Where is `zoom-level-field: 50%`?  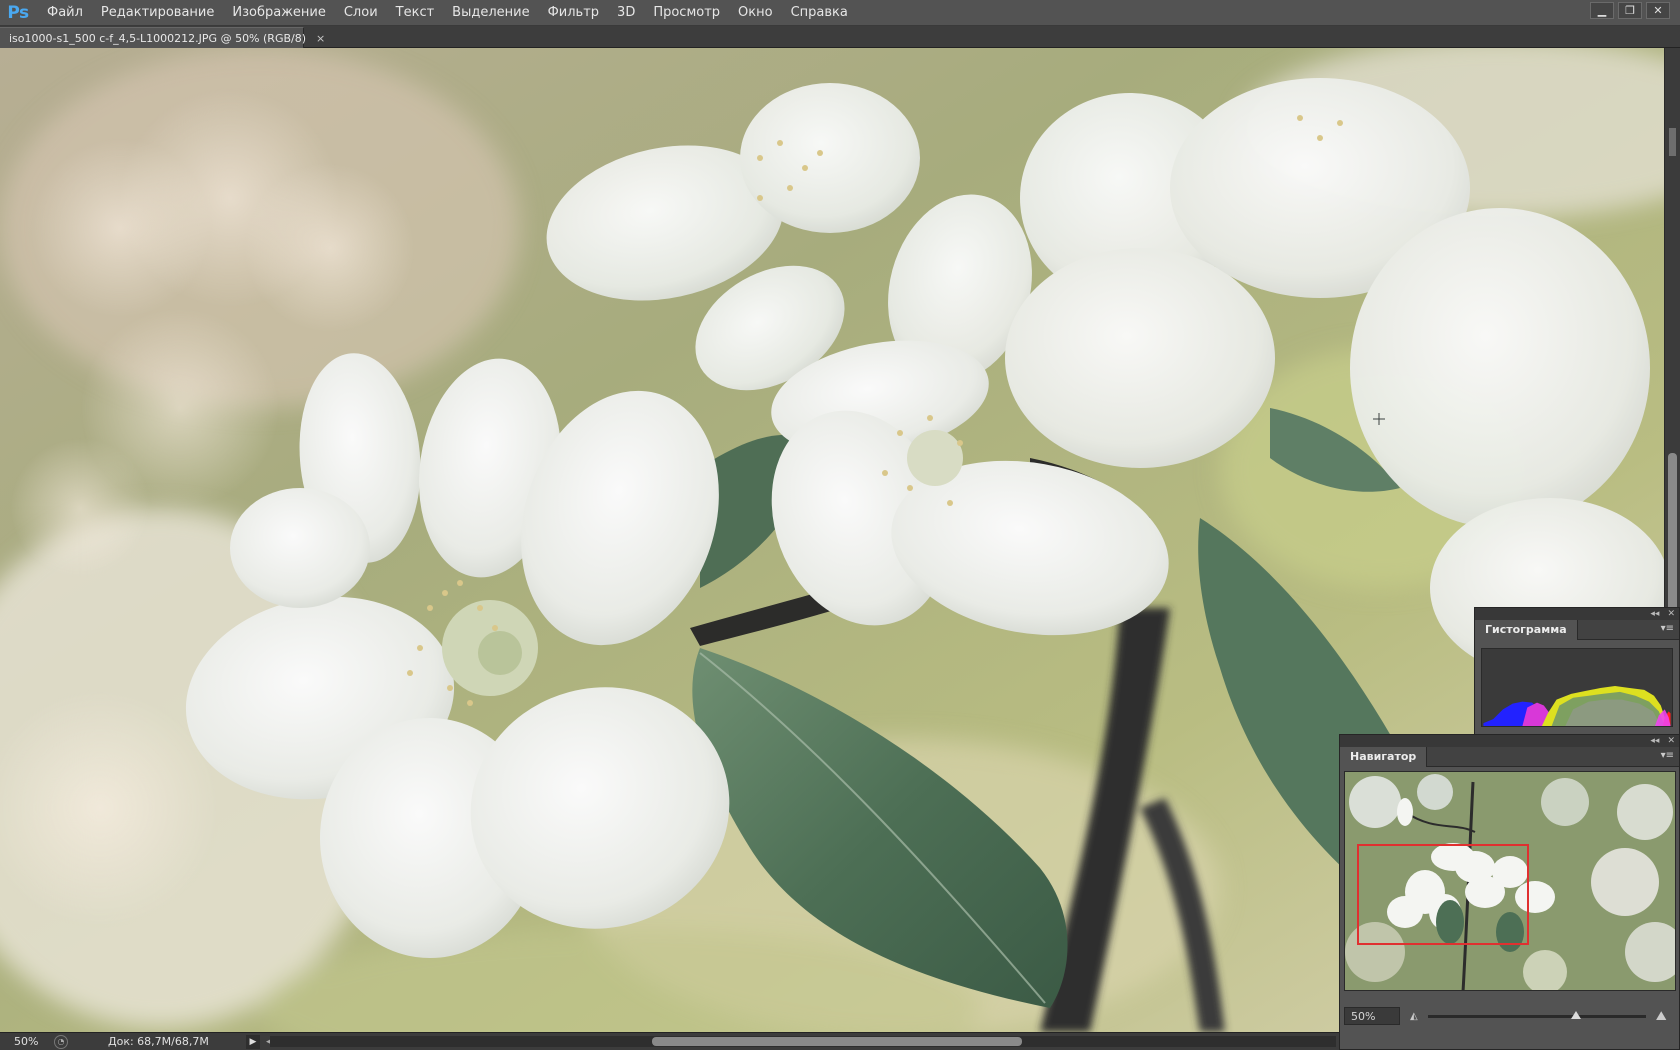
zoom-level-field: 50% is located at coordinates (20, 1041).